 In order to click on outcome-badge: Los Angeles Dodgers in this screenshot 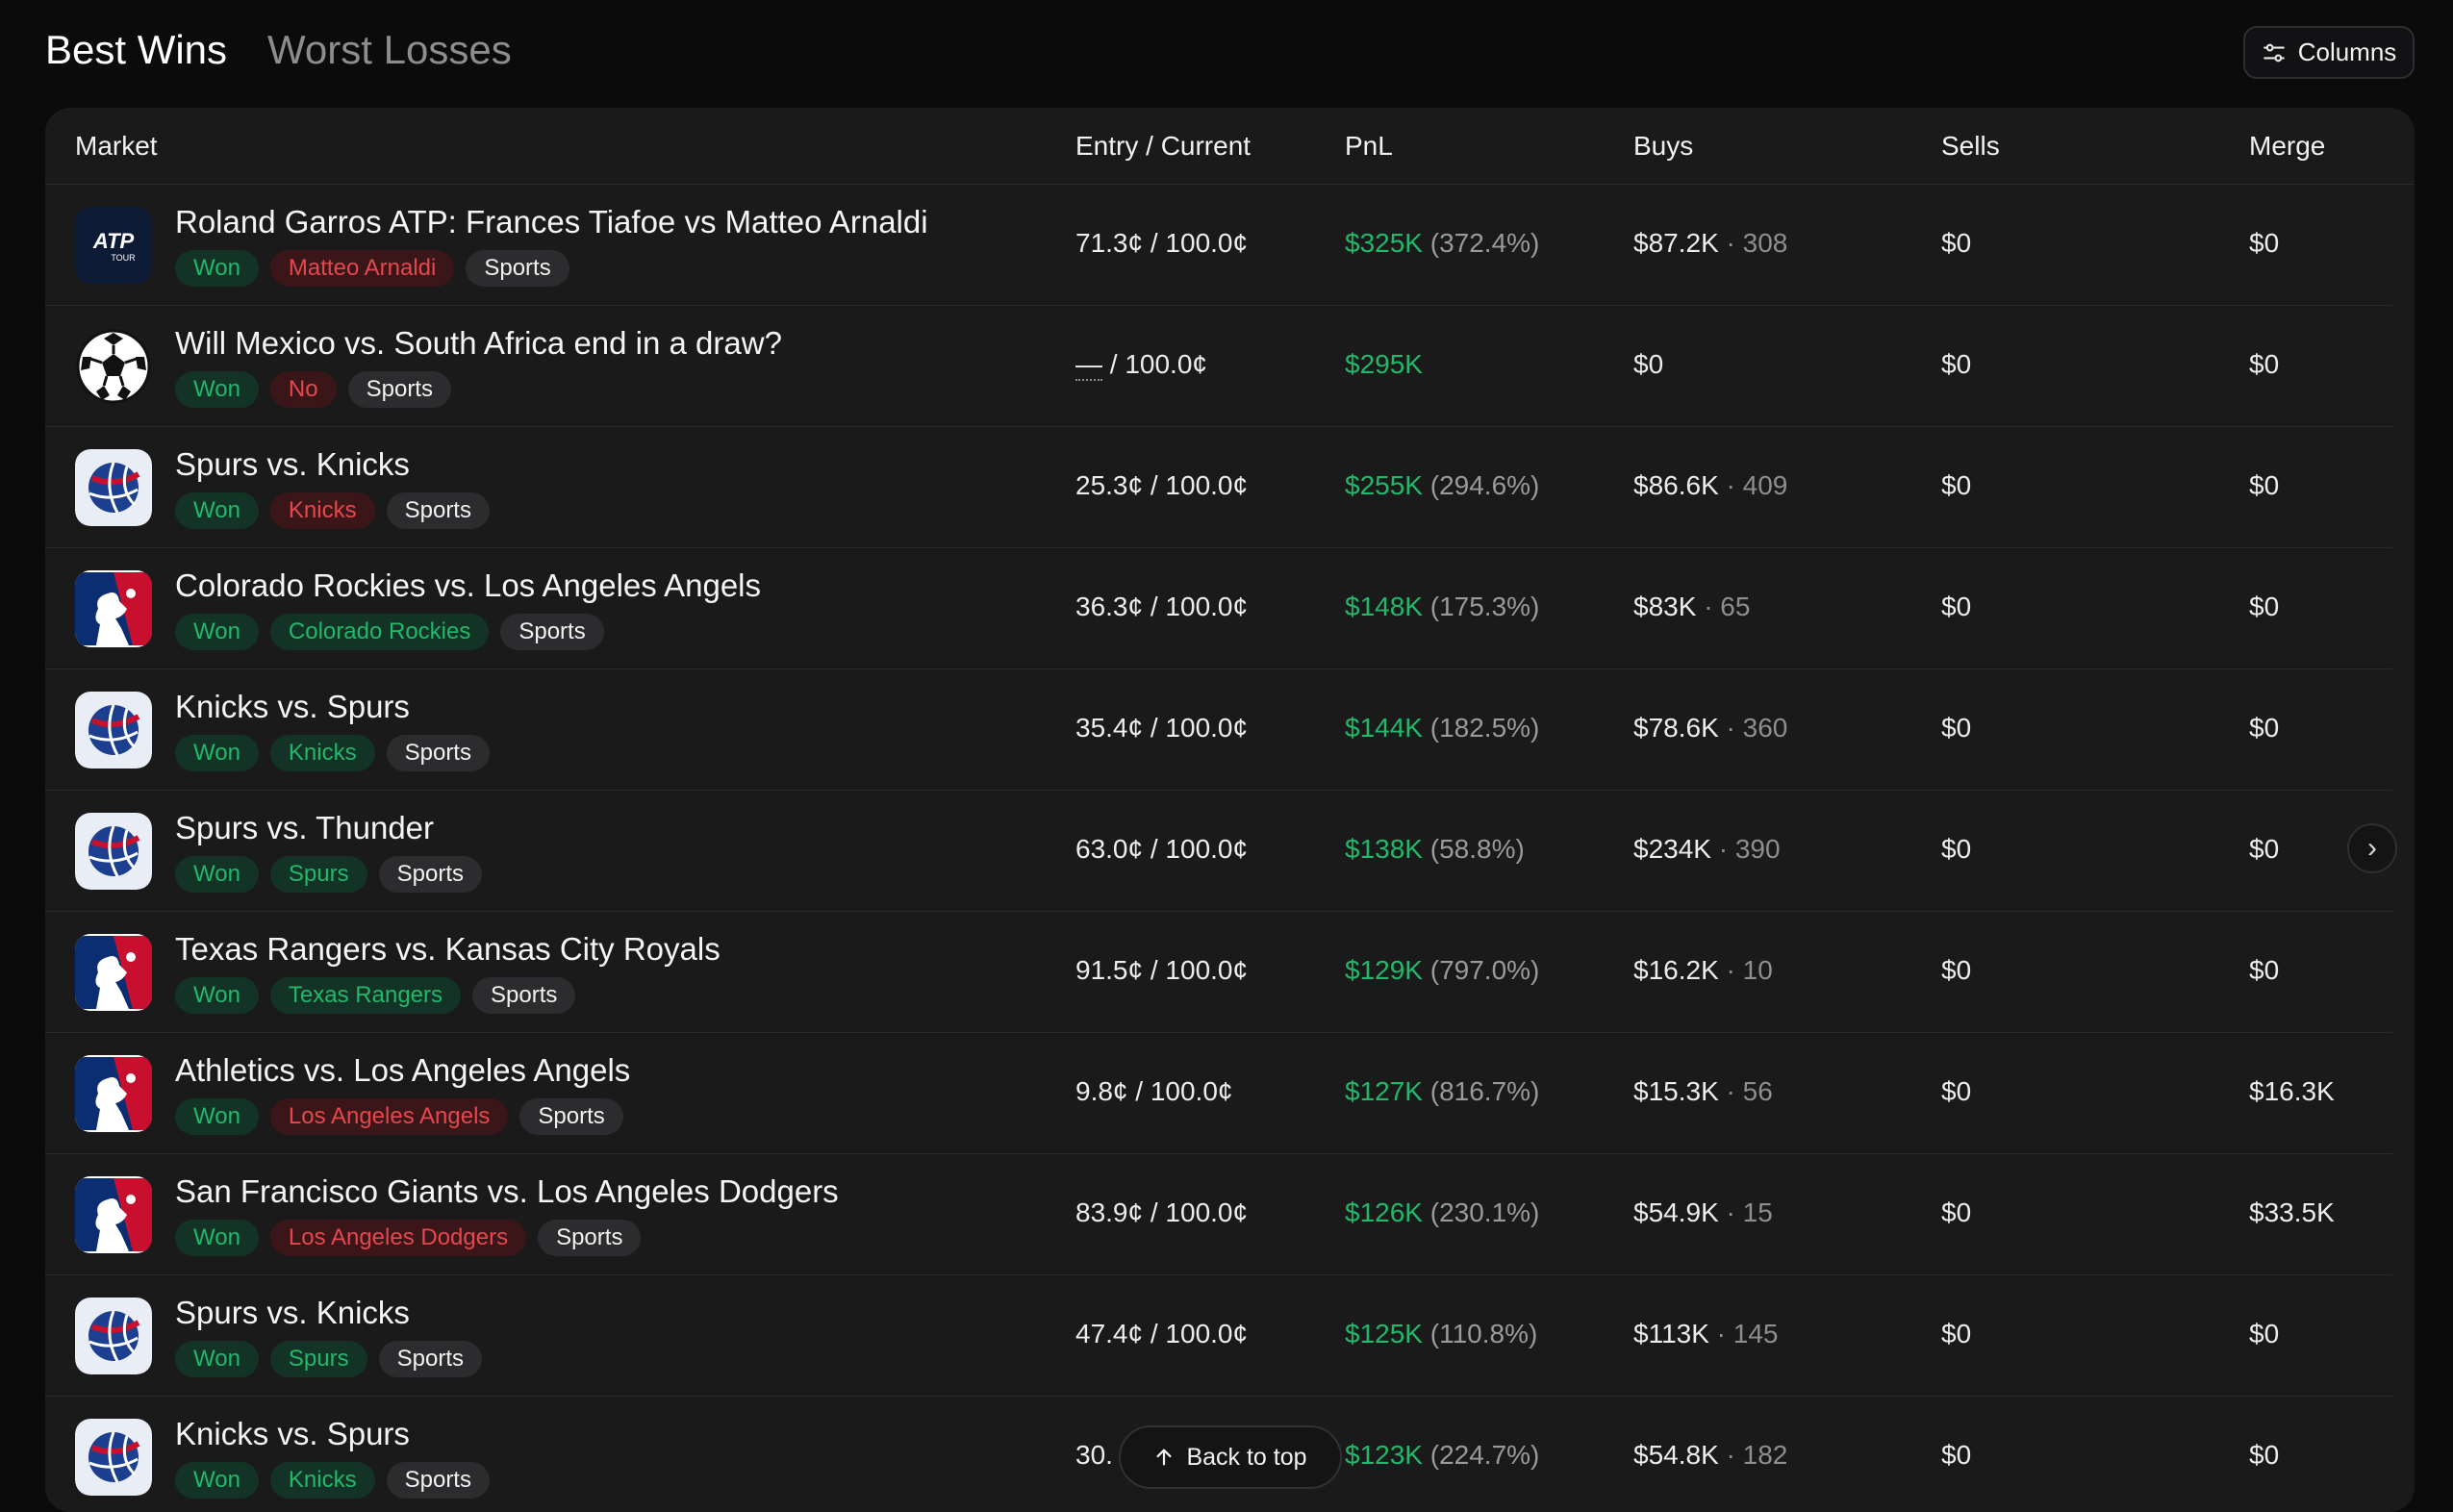, I will do `click(398, 1238)`.